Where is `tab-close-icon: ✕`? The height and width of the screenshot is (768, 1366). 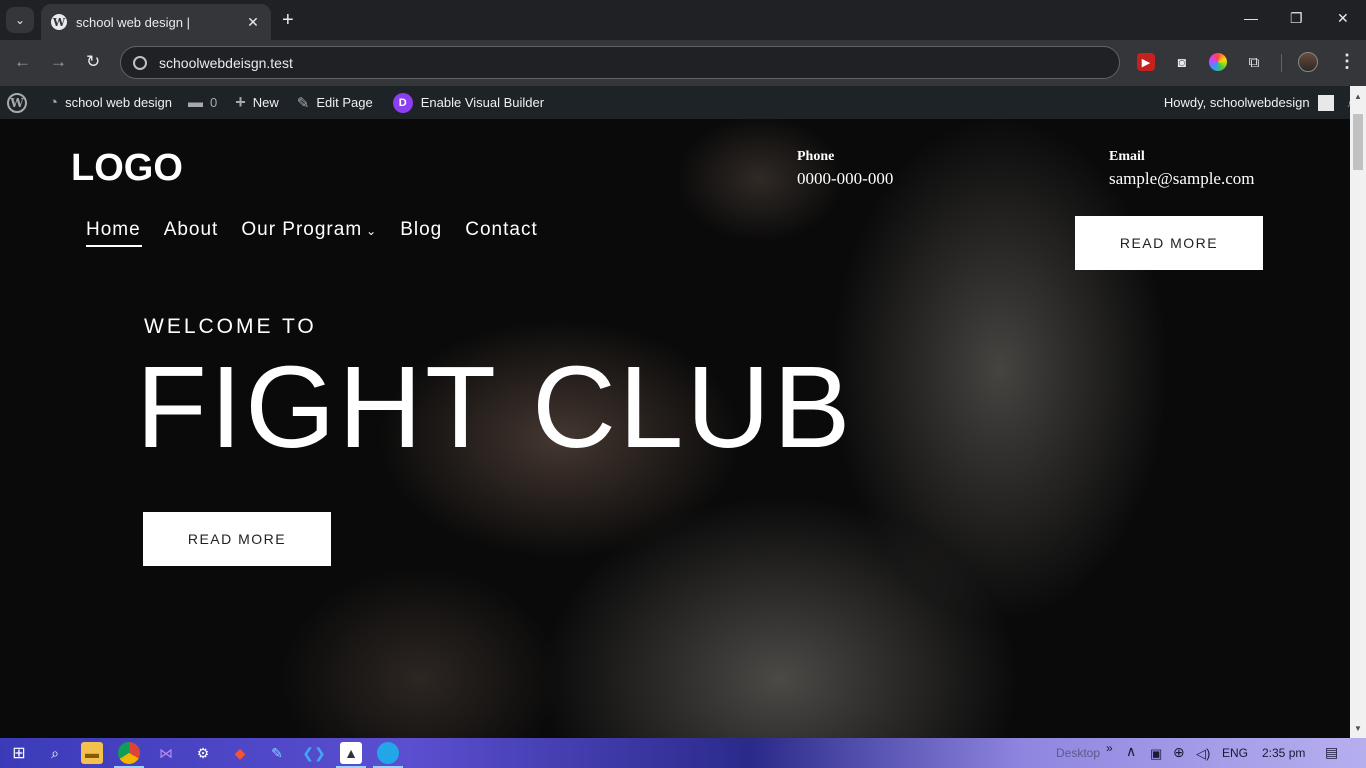 tab-close-icon: ✕ is located at coordinates (253, 22).